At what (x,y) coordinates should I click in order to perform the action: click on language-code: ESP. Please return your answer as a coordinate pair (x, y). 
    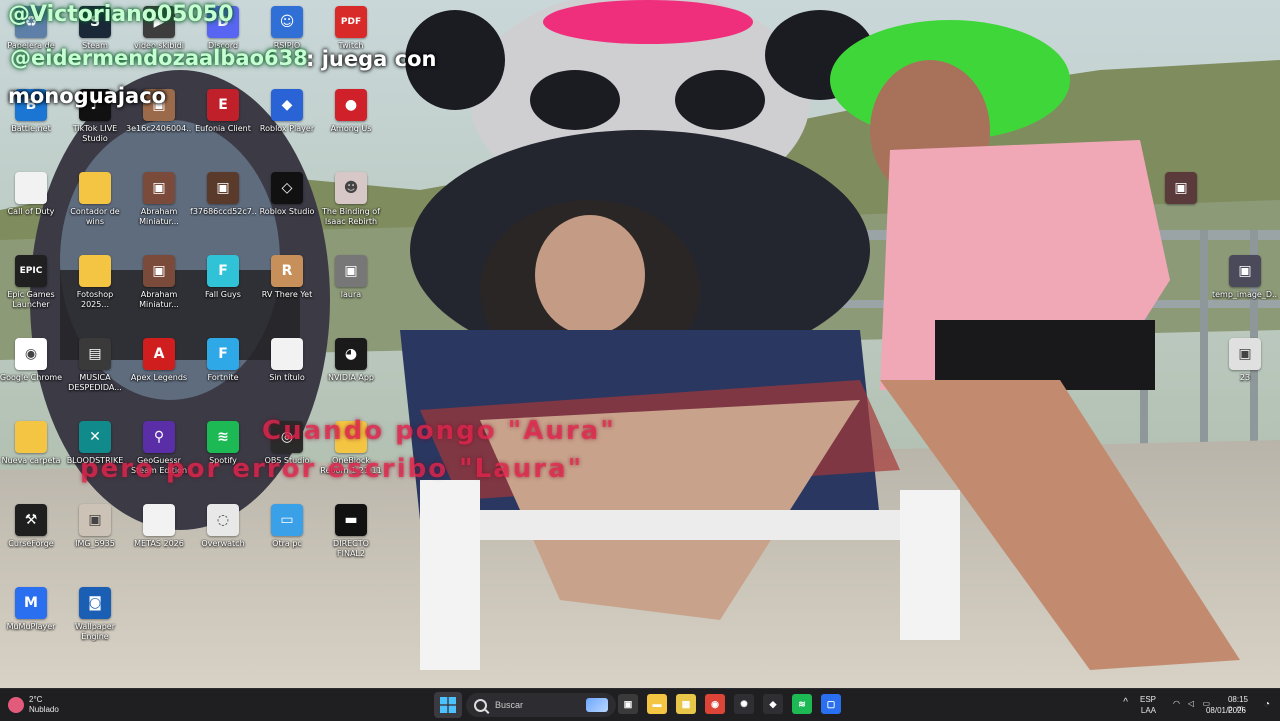
    Looking at the image, I should click on (1148, 699).